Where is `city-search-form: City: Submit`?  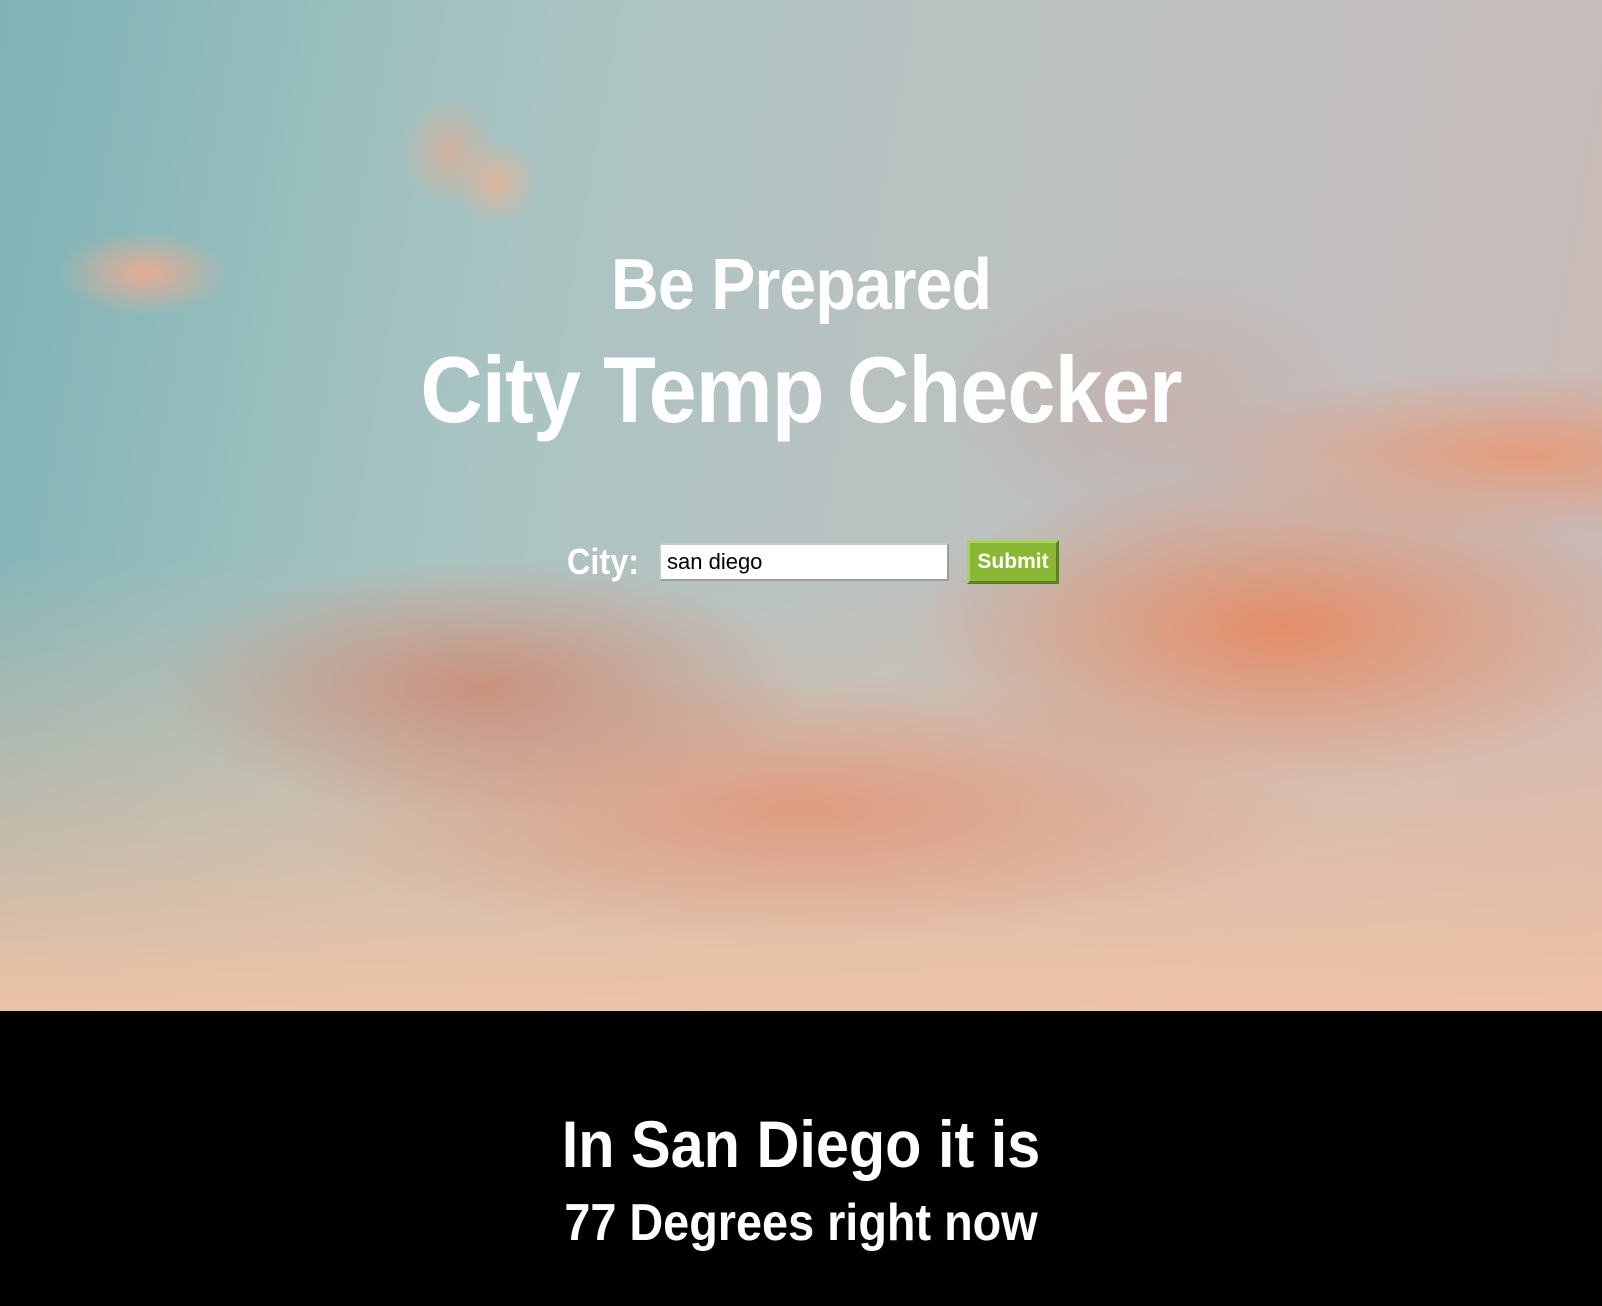
city-search-form: City: Submit is located at coordinates (813, 562).